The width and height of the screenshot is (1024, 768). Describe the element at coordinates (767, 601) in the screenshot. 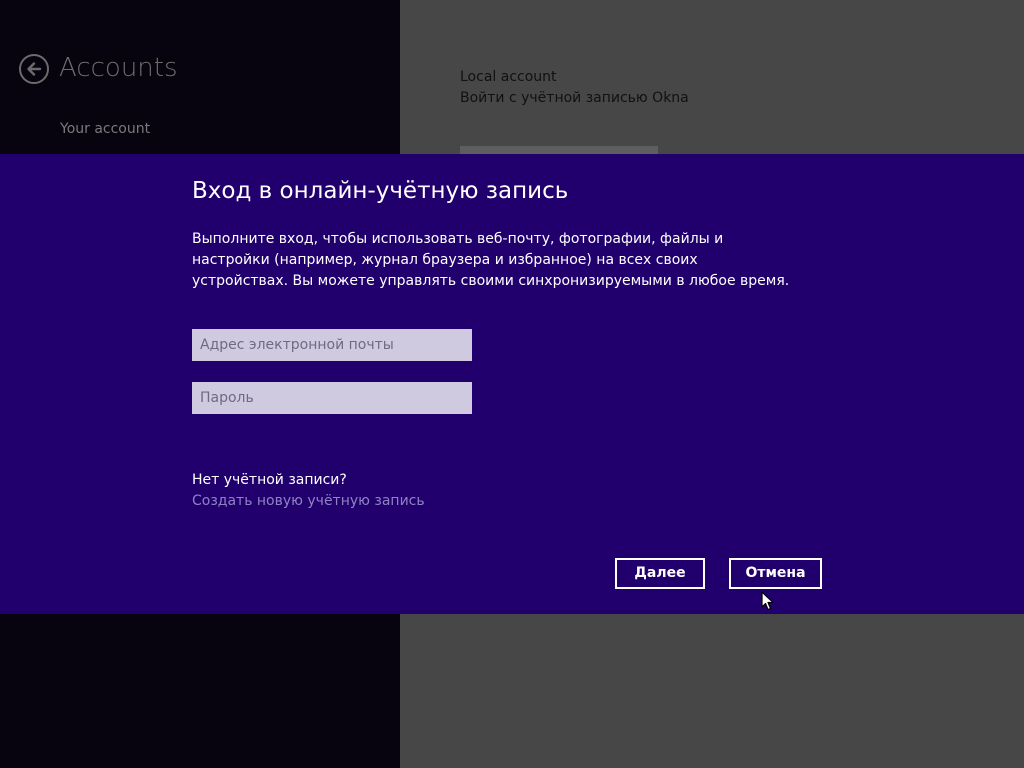

I see `mouse-cursor-icon` at that location.